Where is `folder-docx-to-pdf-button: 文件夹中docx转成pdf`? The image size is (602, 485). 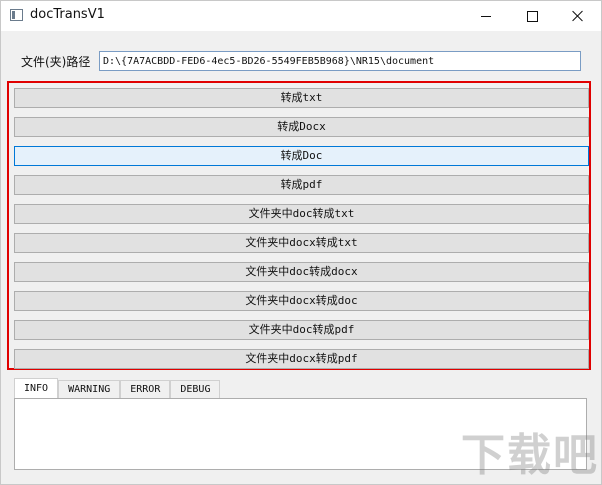 folder-docx-to-pdf-button: 文件夹中docx转成pdf is located at coordinates (301, 359).